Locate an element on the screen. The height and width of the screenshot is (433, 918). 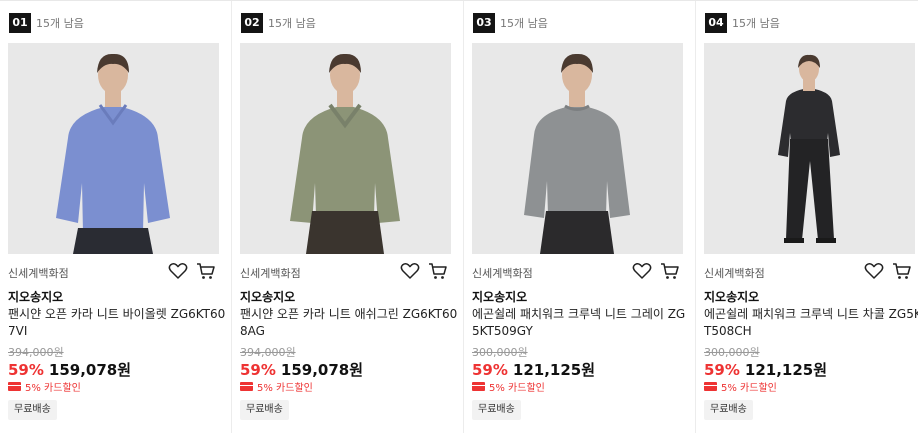
rank-badge: 04 is located at coordinates (716, 23).